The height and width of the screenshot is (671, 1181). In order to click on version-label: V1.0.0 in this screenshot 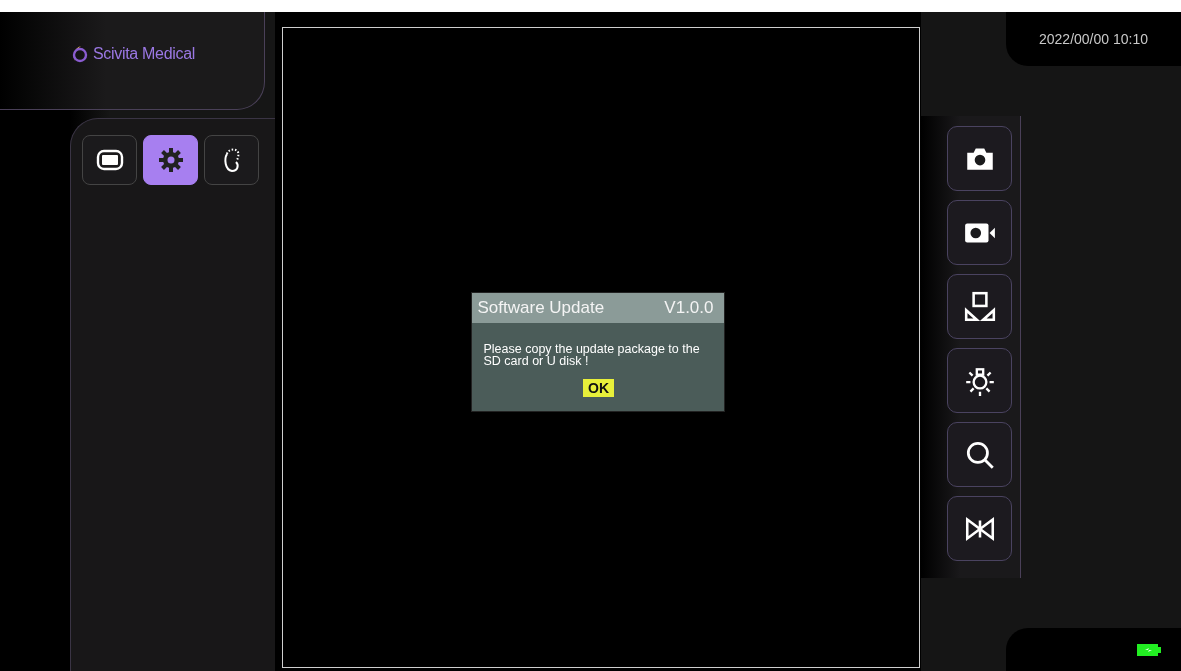, I will do `click(689, 308)`.